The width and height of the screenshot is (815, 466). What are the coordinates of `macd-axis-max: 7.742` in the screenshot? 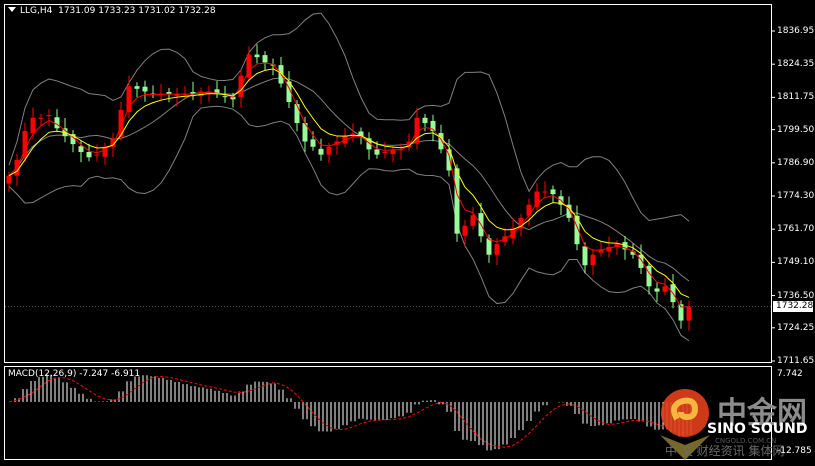 It's located at (790, 374).